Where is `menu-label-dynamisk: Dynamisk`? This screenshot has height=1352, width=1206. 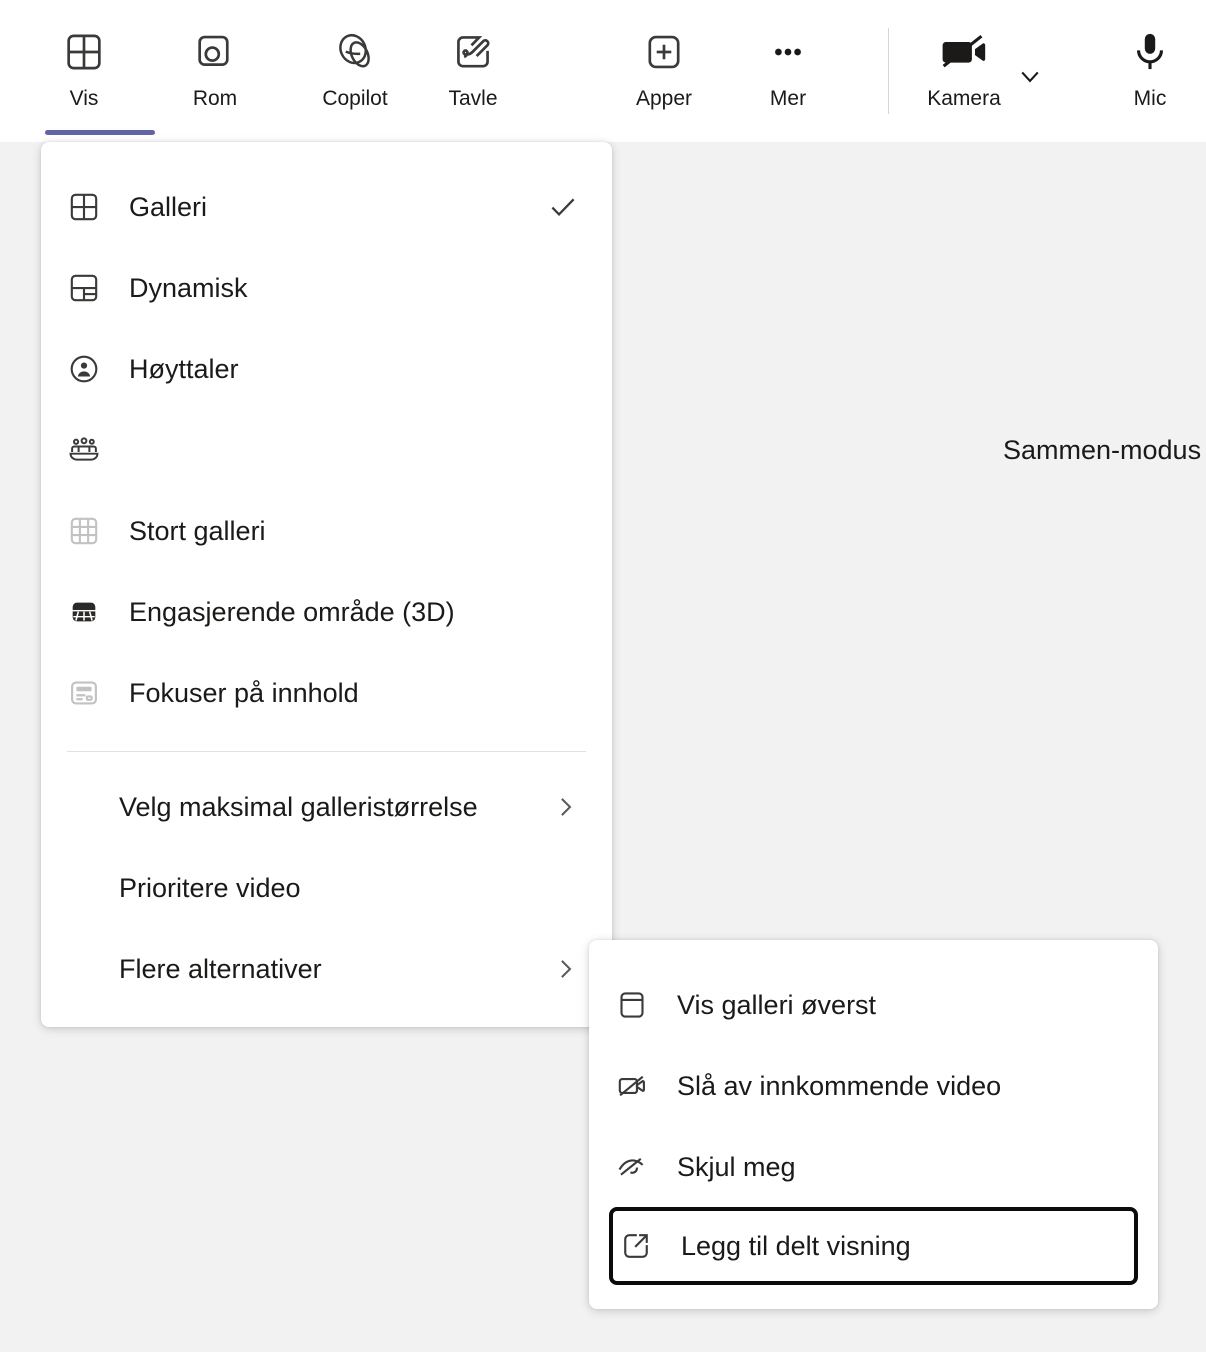 menu-label-dynamisk: Dynamisk is located at coordinates (188, 287).